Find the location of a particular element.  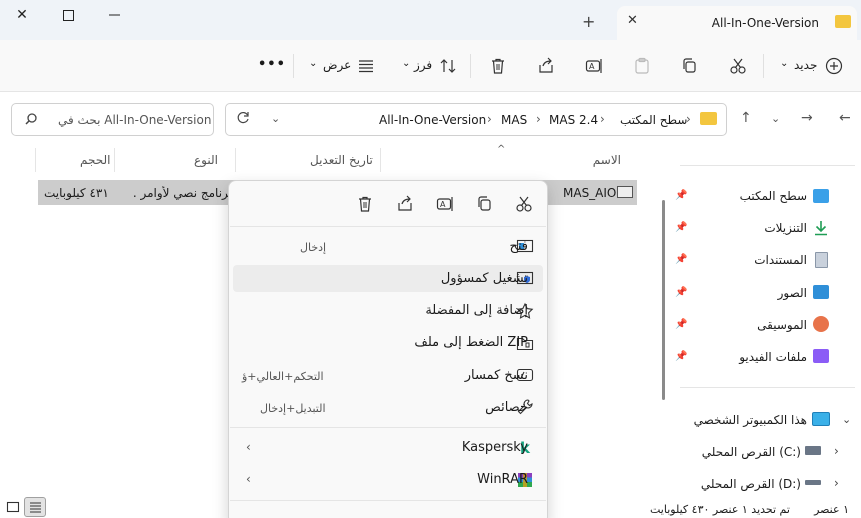

details-view-button is located at coordinates (35, 507).